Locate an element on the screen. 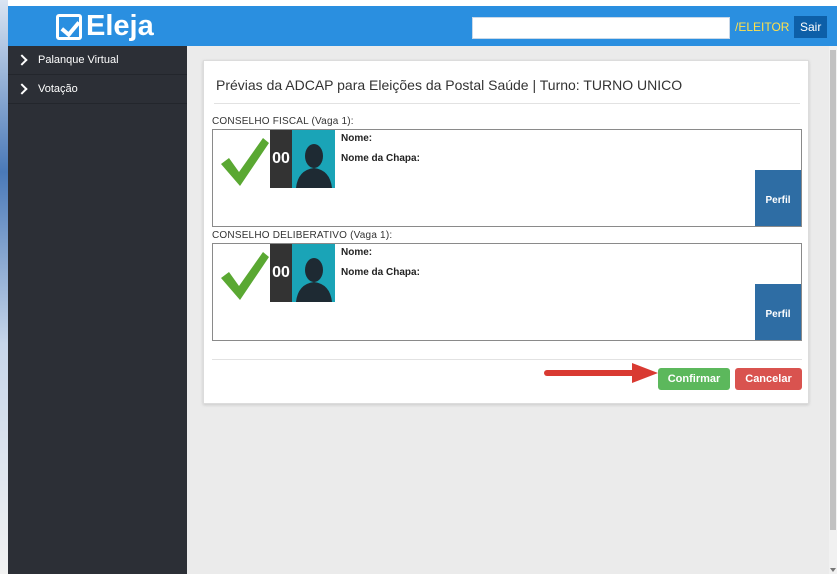 The height and width of the screenshot is (574, 837). sidebar-item-label: Palanque Virtual is located at coordinates (78, 60).